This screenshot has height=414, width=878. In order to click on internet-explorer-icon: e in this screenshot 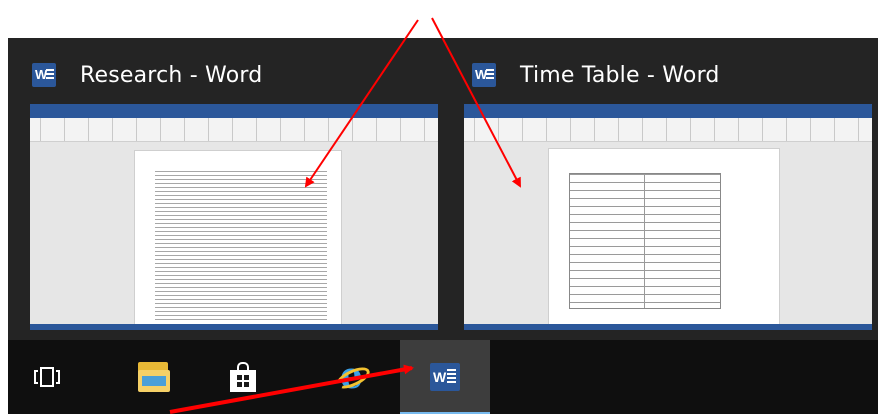, I will do `click(353, 376)`.